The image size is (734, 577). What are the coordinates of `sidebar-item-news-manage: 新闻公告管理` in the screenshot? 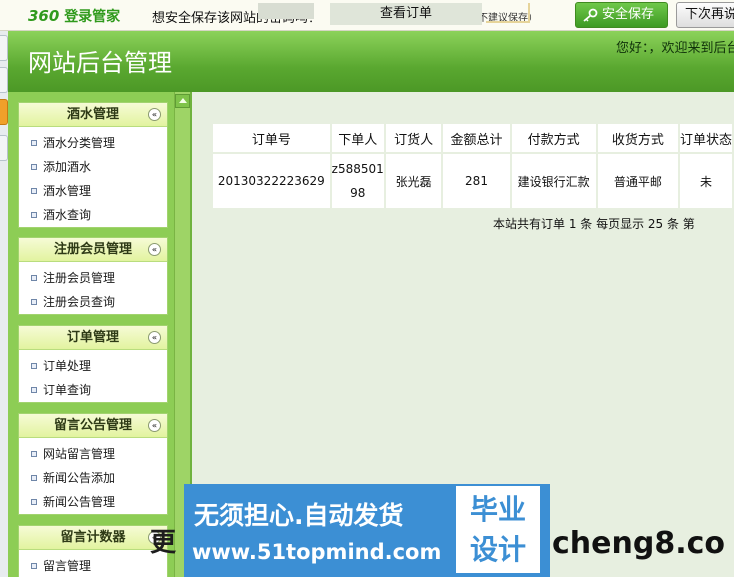 It's located at (93, 502).